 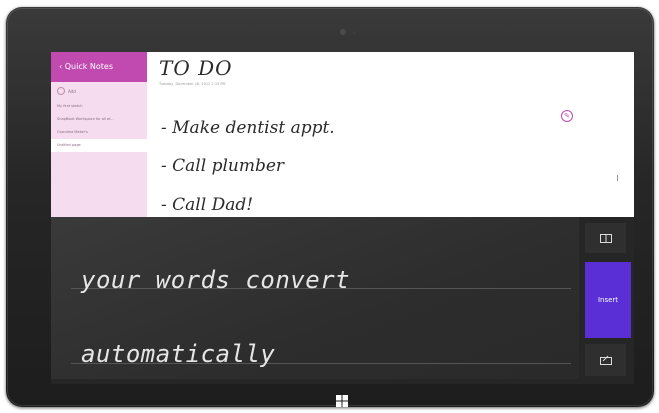 I want to click on sidebar-page-item: Grandma Maker's, so click(x=99, y=132).